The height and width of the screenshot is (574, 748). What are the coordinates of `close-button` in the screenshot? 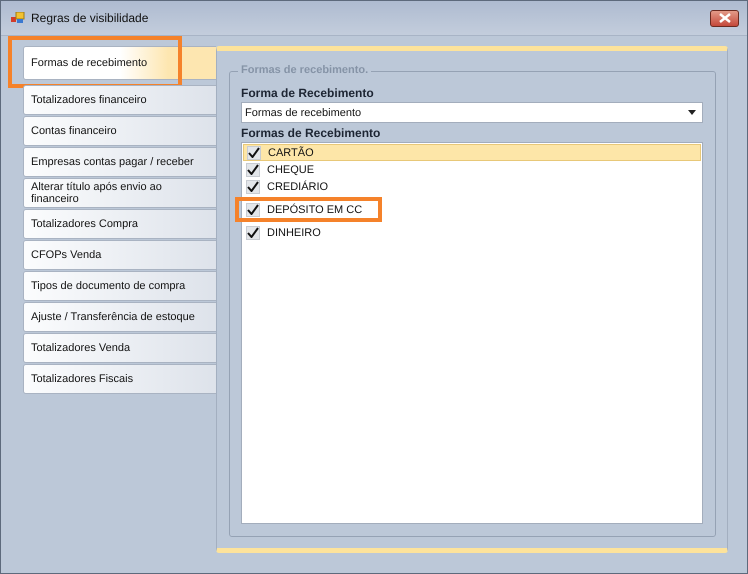 It's located at (724, 18).